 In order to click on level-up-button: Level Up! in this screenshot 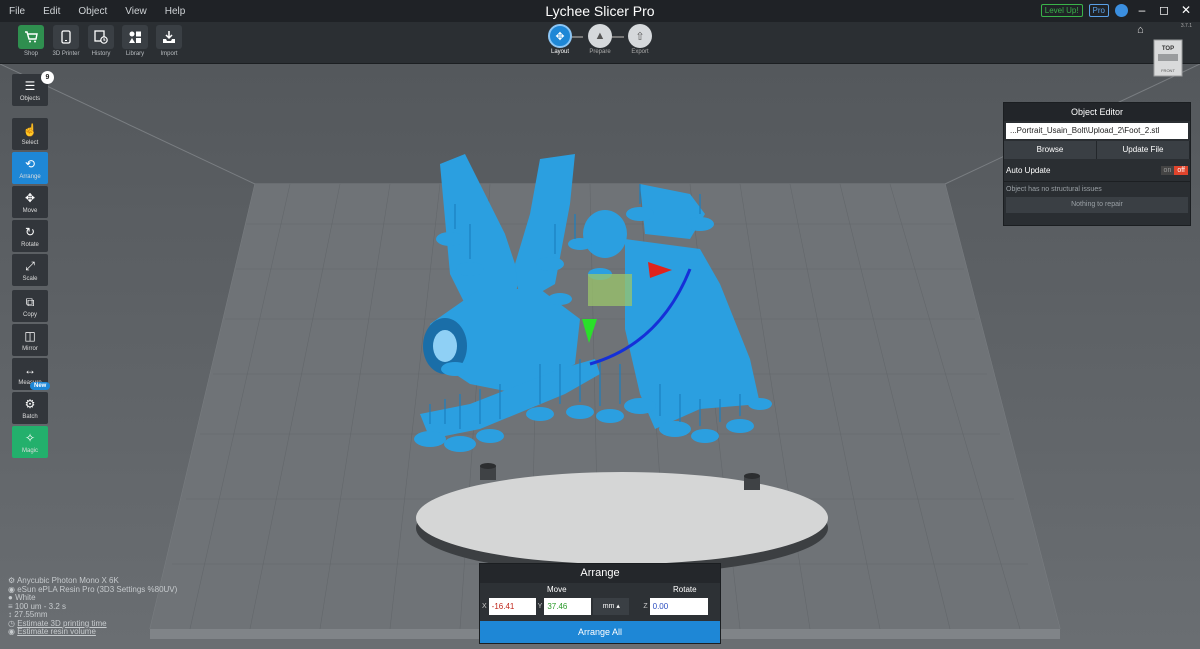, I will do `click(1061, 10)`.